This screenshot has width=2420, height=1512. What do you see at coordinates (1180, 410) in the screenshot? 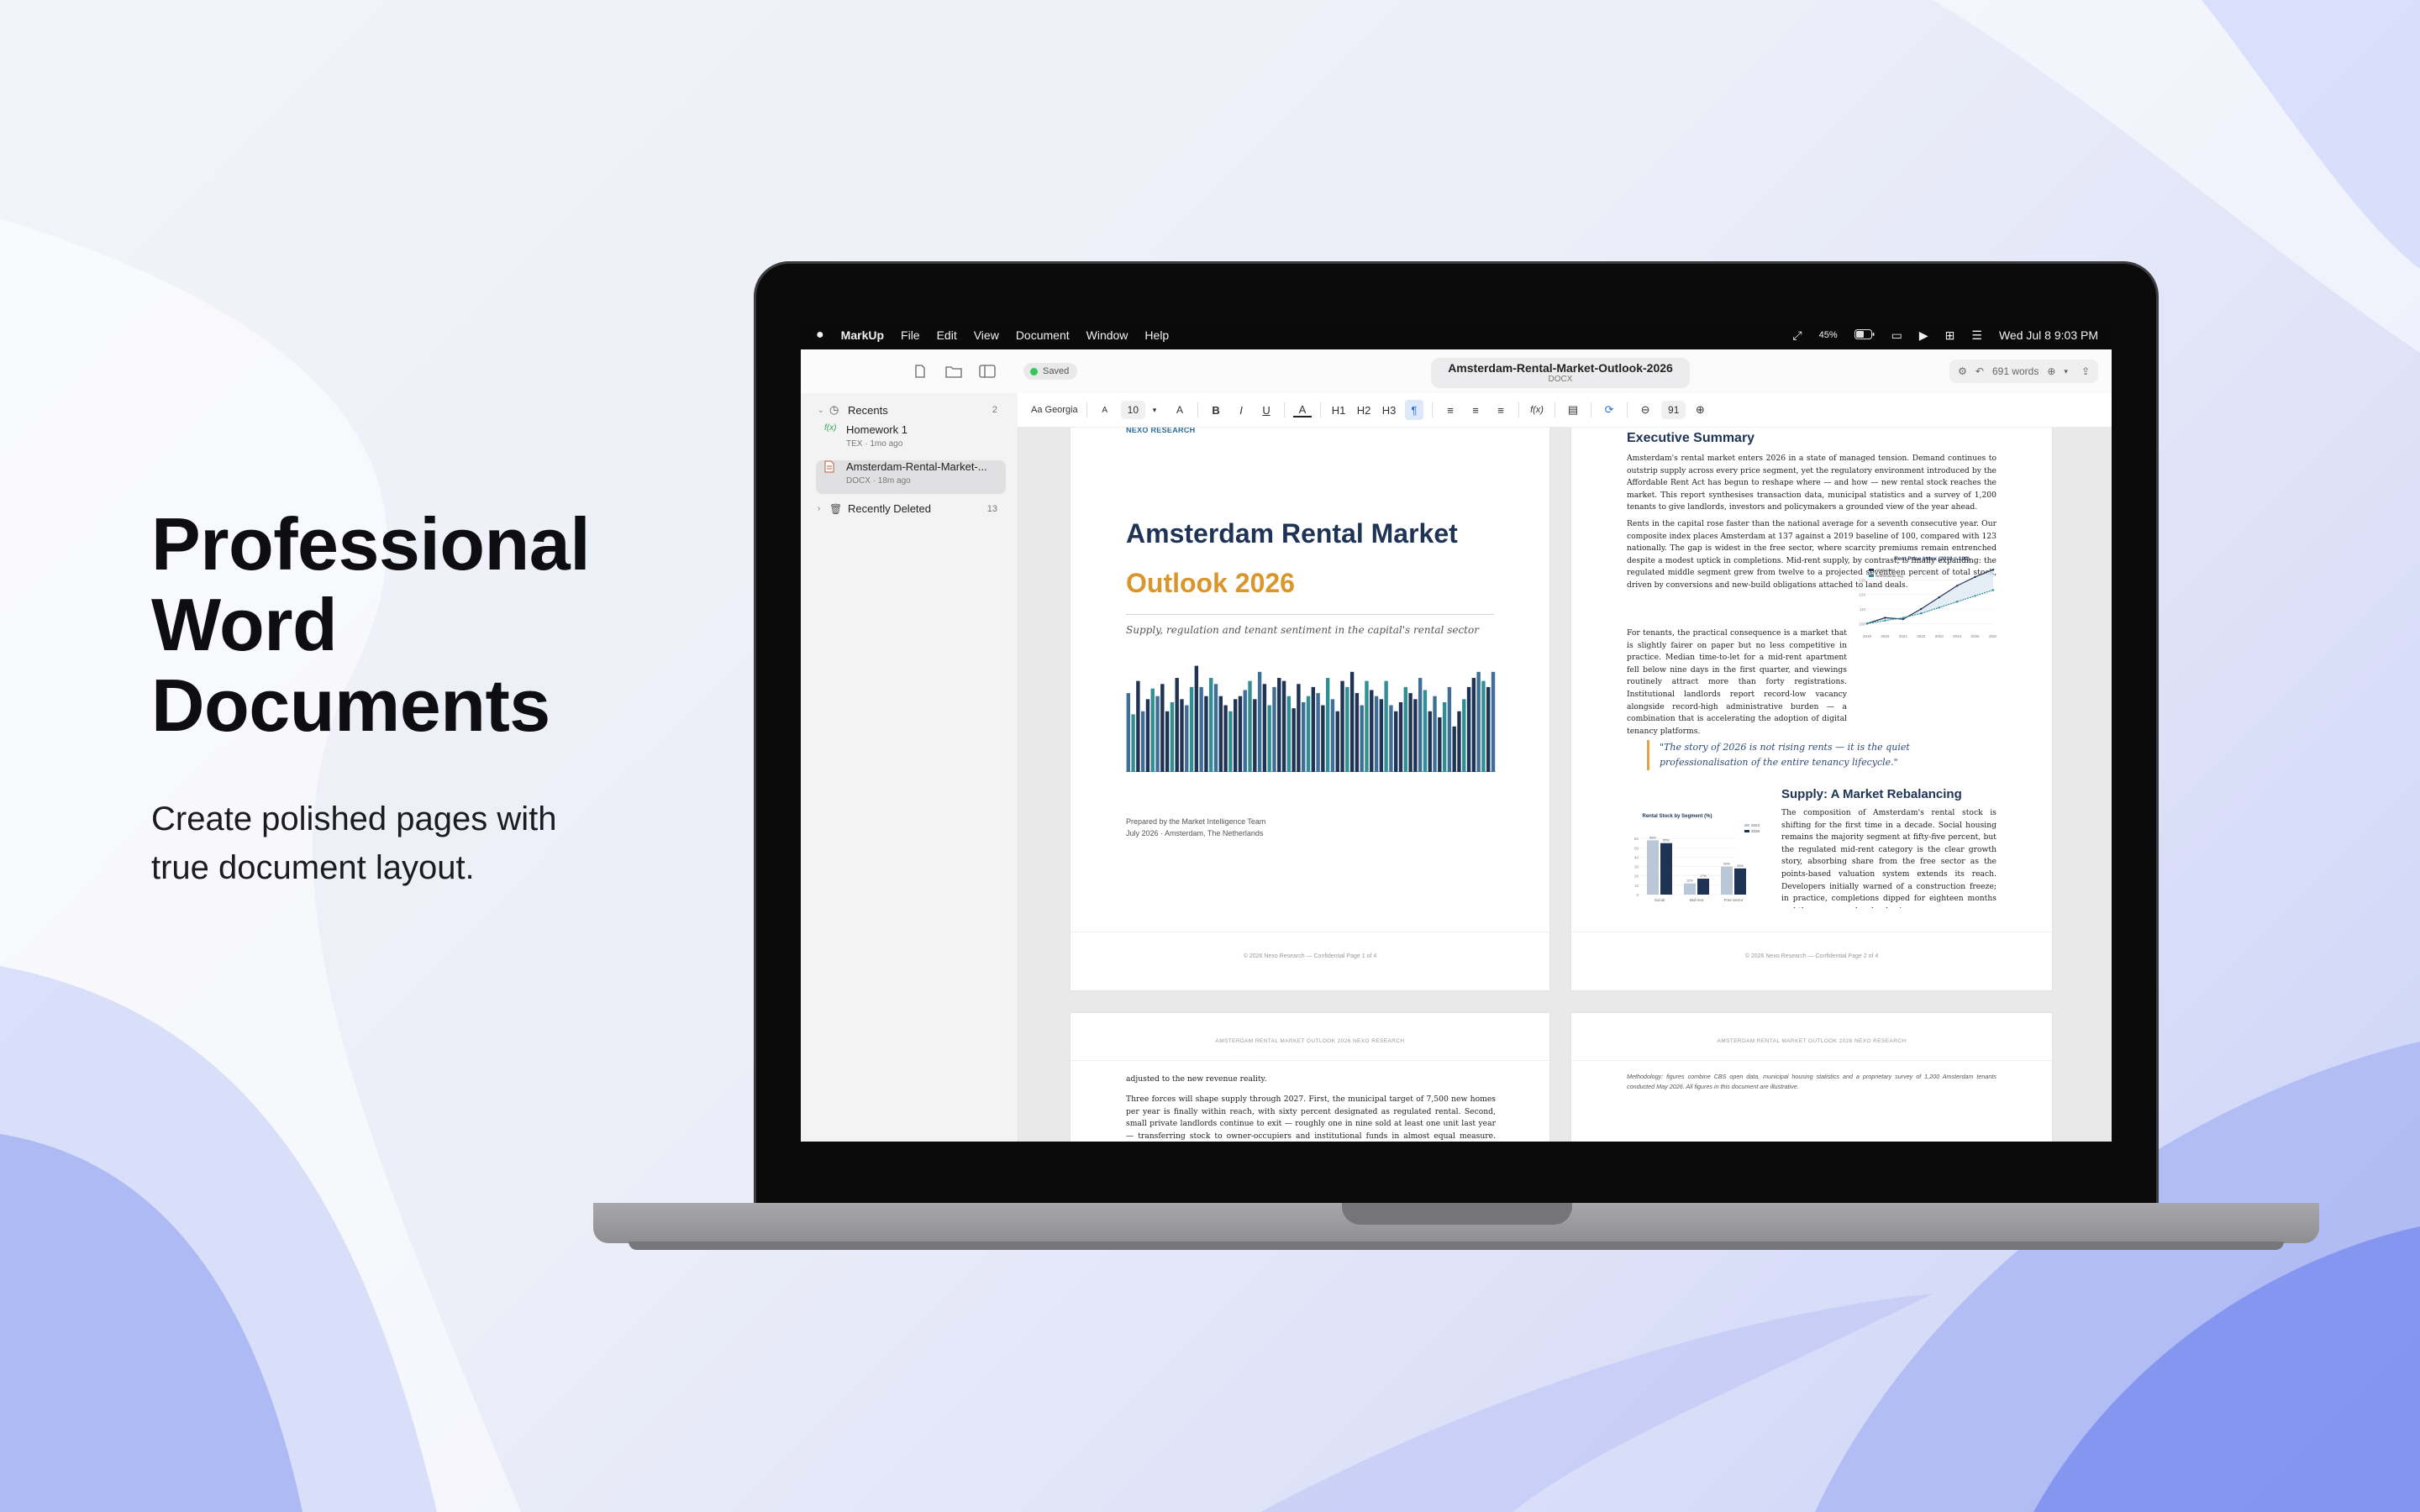
I see `increase-font-button: A` at bounding box center [1180, 410].